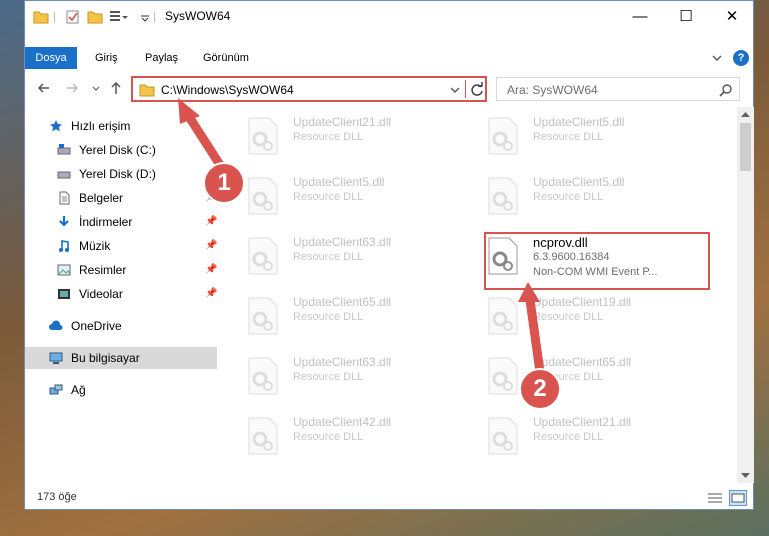  Describe the element at coordinates (224, 183) in the screenshot. I see `annotation-badge-1: 1` at that location.